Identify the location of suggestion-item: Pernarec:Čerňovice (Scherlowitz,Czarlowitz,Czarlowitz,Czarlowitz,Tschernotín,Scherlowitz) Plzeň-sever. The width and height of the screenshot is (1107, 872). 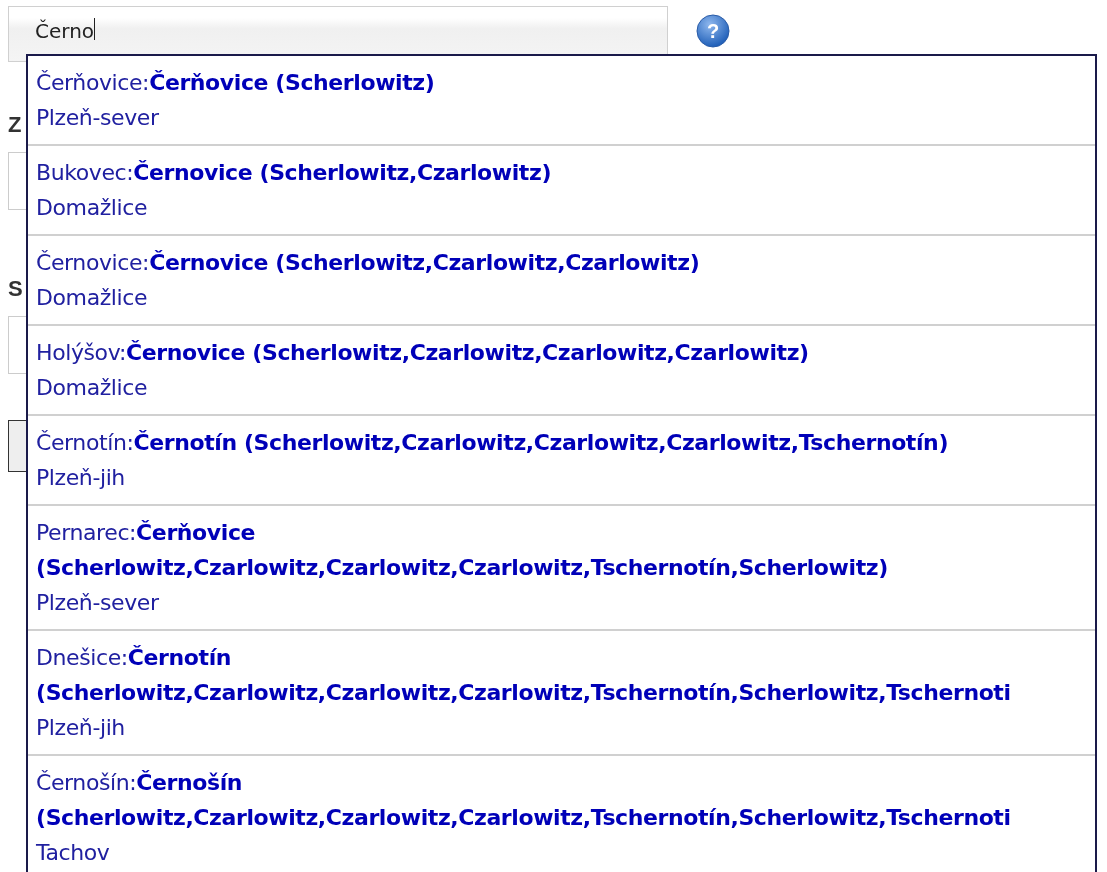
(561, 568).